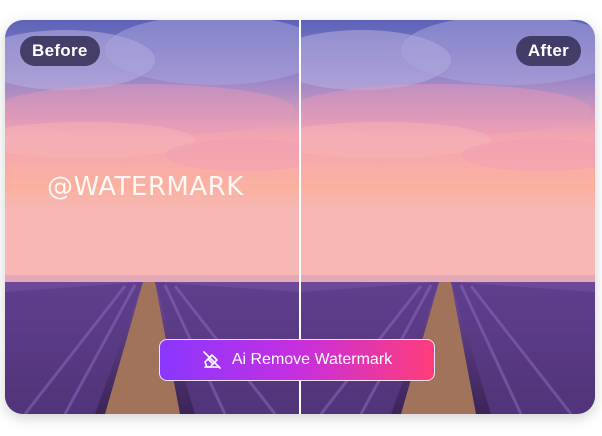 This screenshot has width=602, height=436. Describe the element at coordinates (548, 51) in the screenshot. I see `after-label: After` at that location.